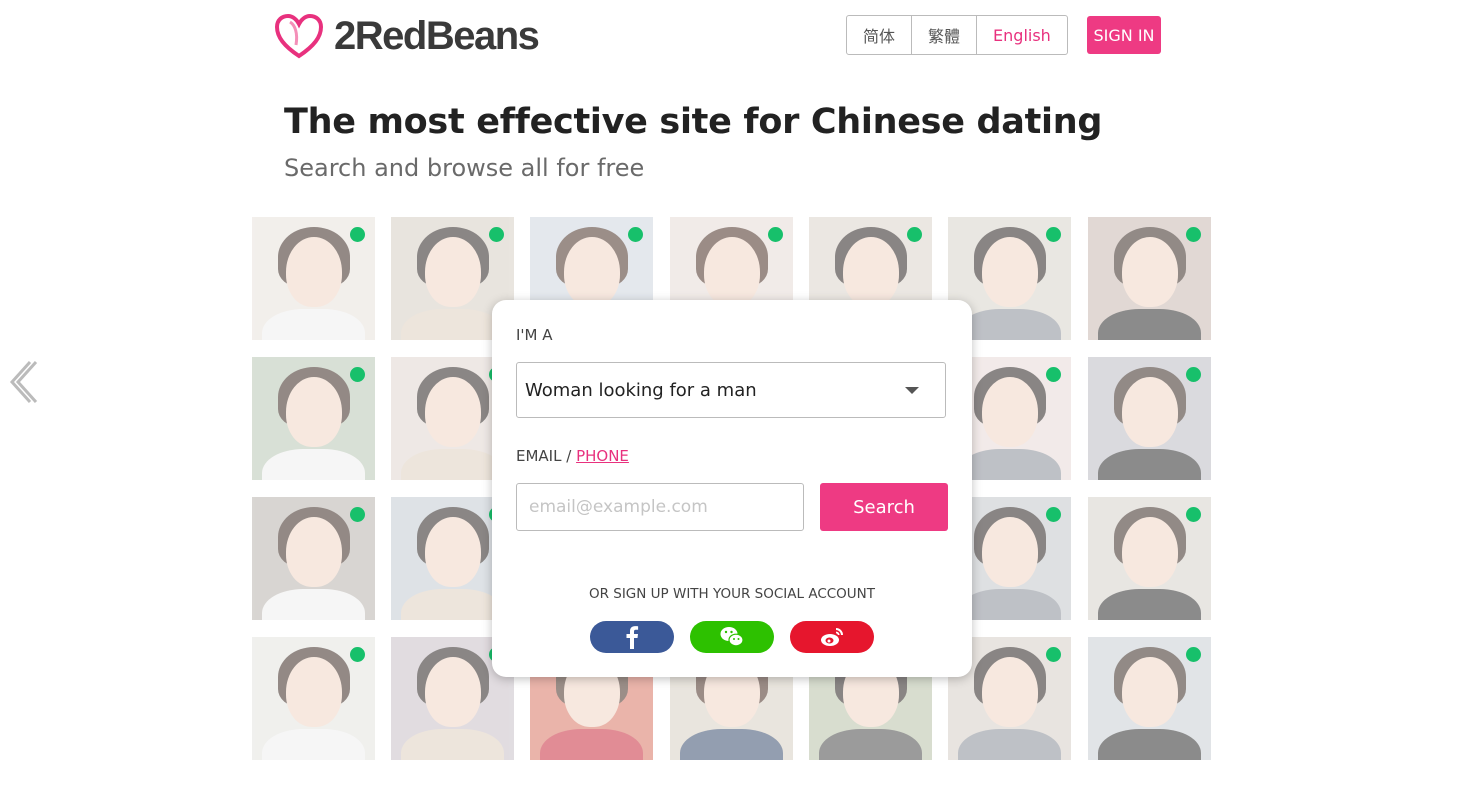  I want to click on language-switcher: 简体 繁體 English, so click(957, 35).